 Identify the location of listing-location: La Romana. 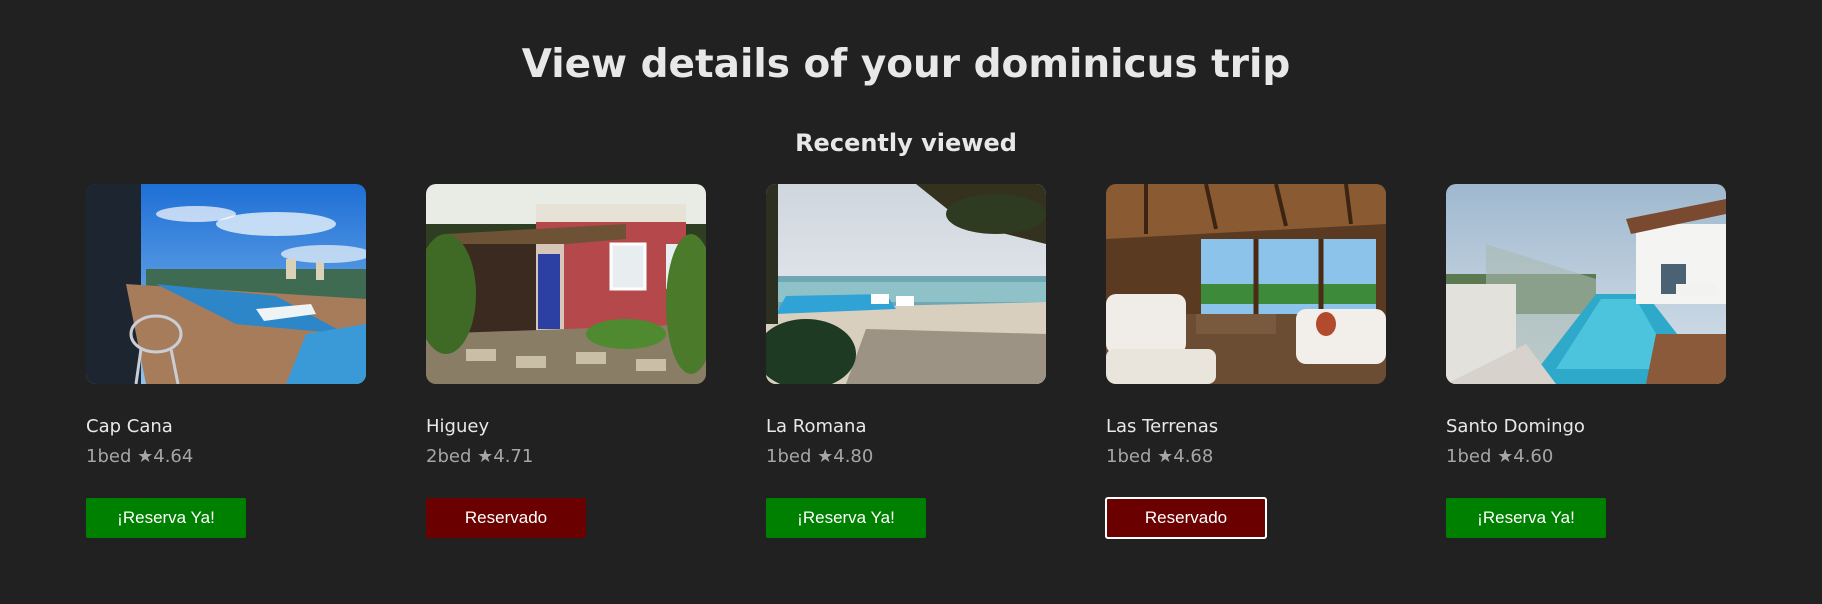
(816, 426).